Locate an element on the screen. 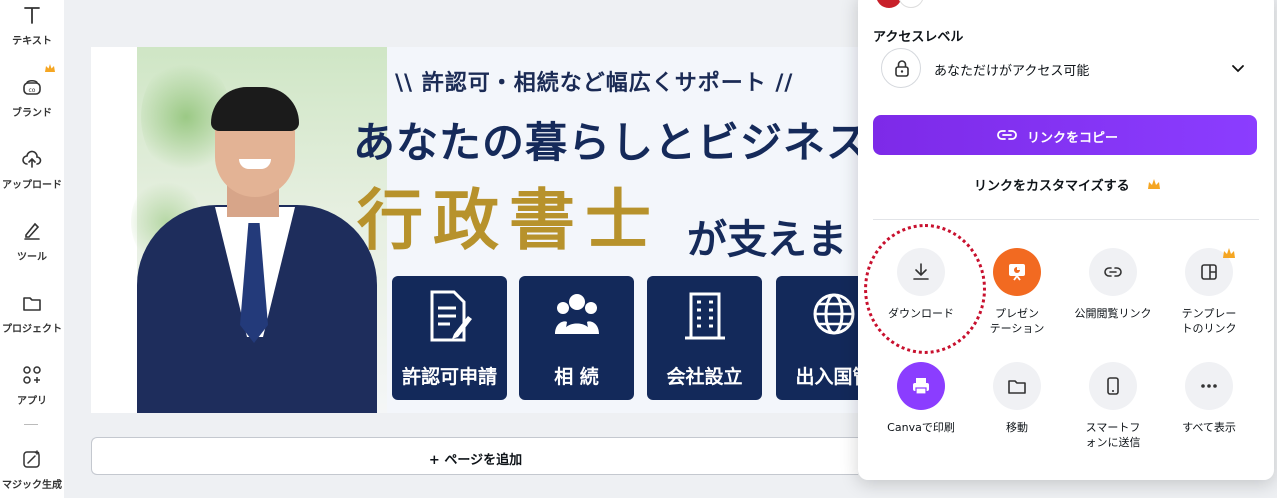  sidebar-item-label: プロジェクト is located at coordinates (32, 329).